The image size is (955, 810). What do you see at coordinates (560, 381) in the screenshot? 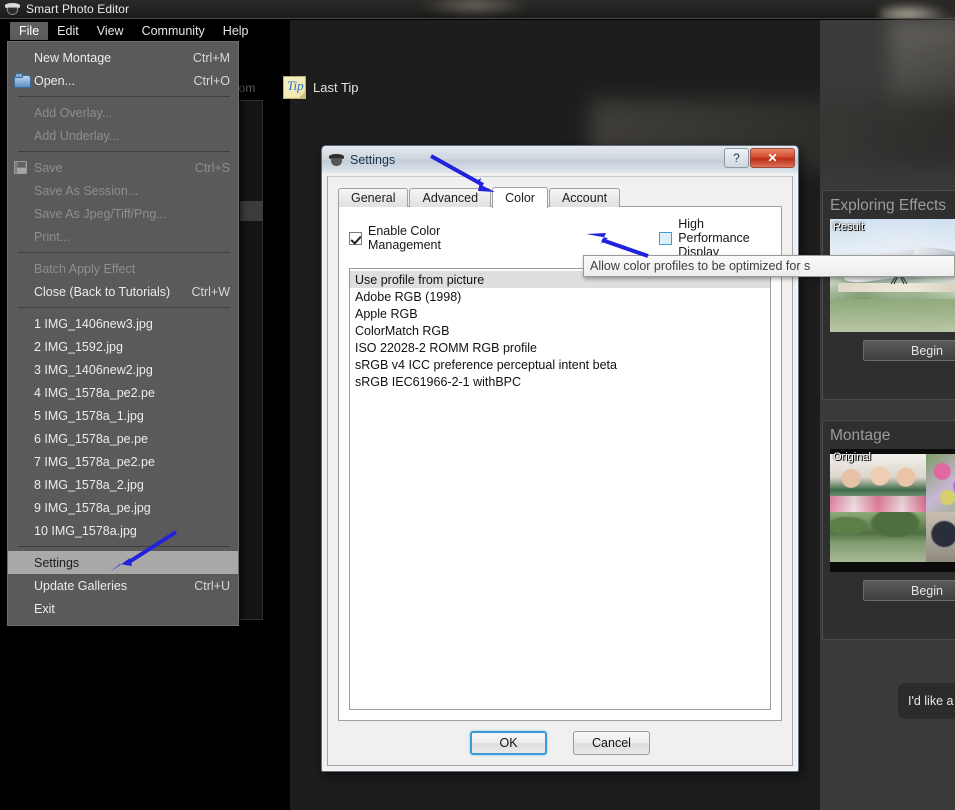
I see `profile-list-item: sRGB IEC61966-2-1 withBPC` at bounding box center [560, 381].